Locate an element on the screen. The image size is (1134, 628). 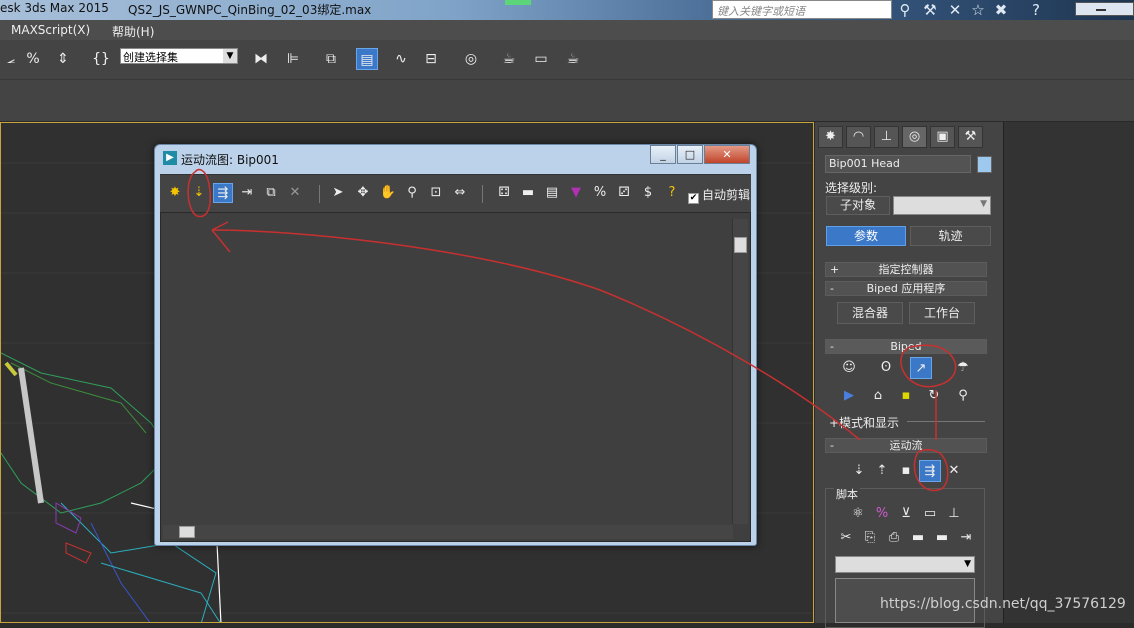
create-clip-icon: ✸ is located at coordinates (175, 193).